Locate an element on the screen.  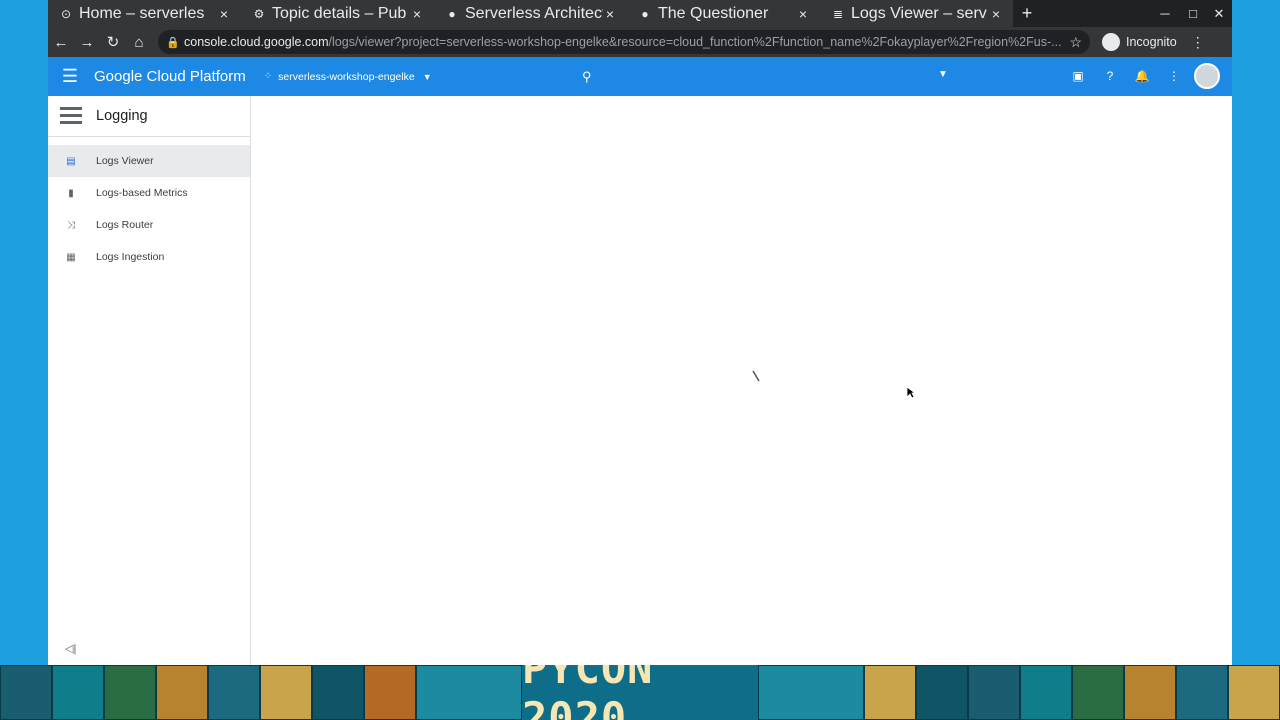
bookmark-star-icon: ☆ is located at coordinates (1075, 42).